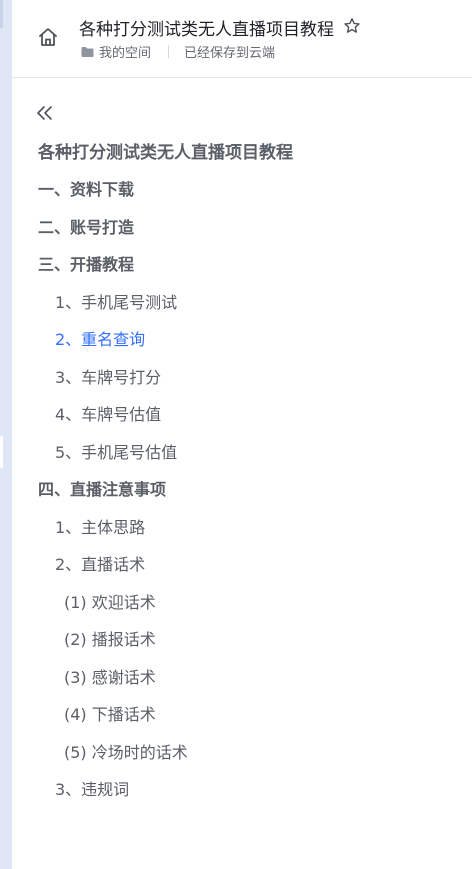 Image resolution: width=472 pixels, height=869 pixels. What do you see at coordinates (108, 415) in the screenshot?
I see `toc-item: 4、车牌号估值` at bounding box center [108, 415].